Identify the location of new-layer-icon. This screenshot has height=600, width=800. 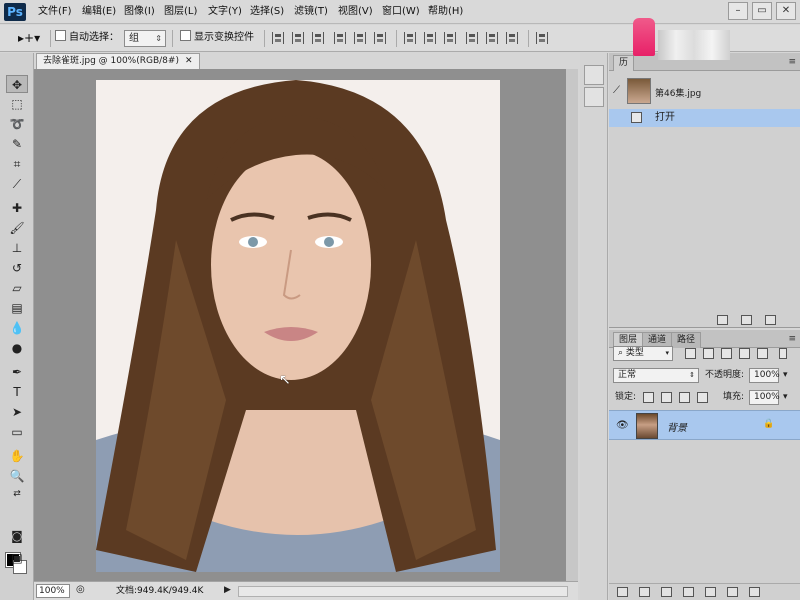
(732, 592).